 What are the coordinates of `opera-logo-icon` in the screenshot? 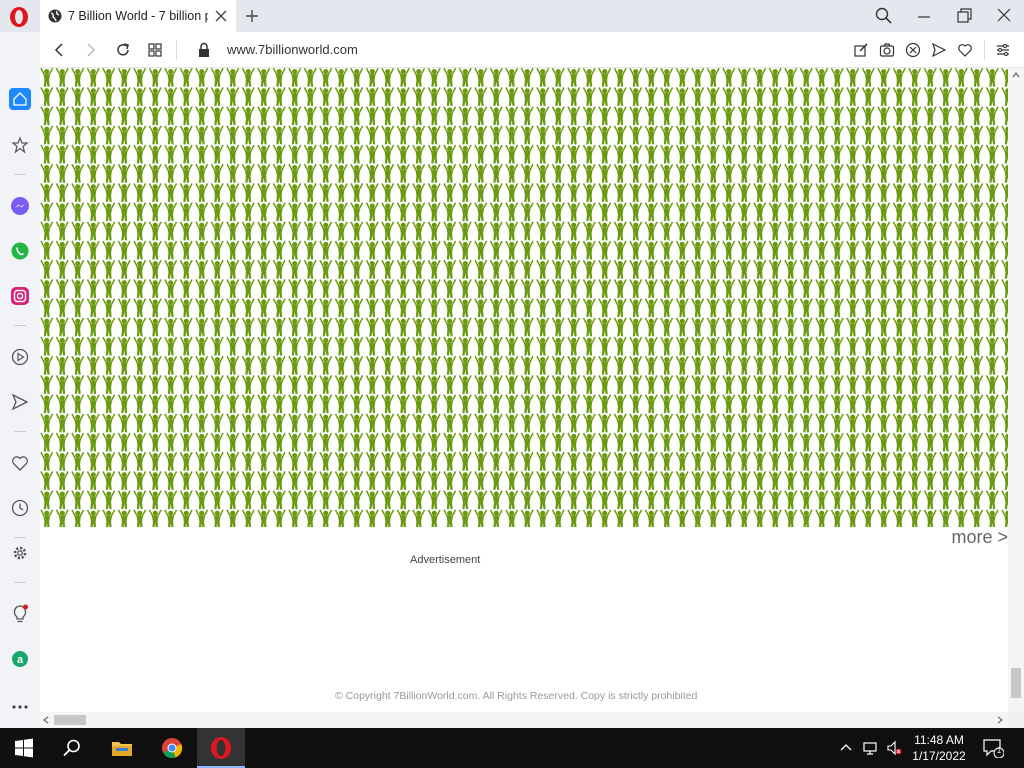 It's located at (19, 17).